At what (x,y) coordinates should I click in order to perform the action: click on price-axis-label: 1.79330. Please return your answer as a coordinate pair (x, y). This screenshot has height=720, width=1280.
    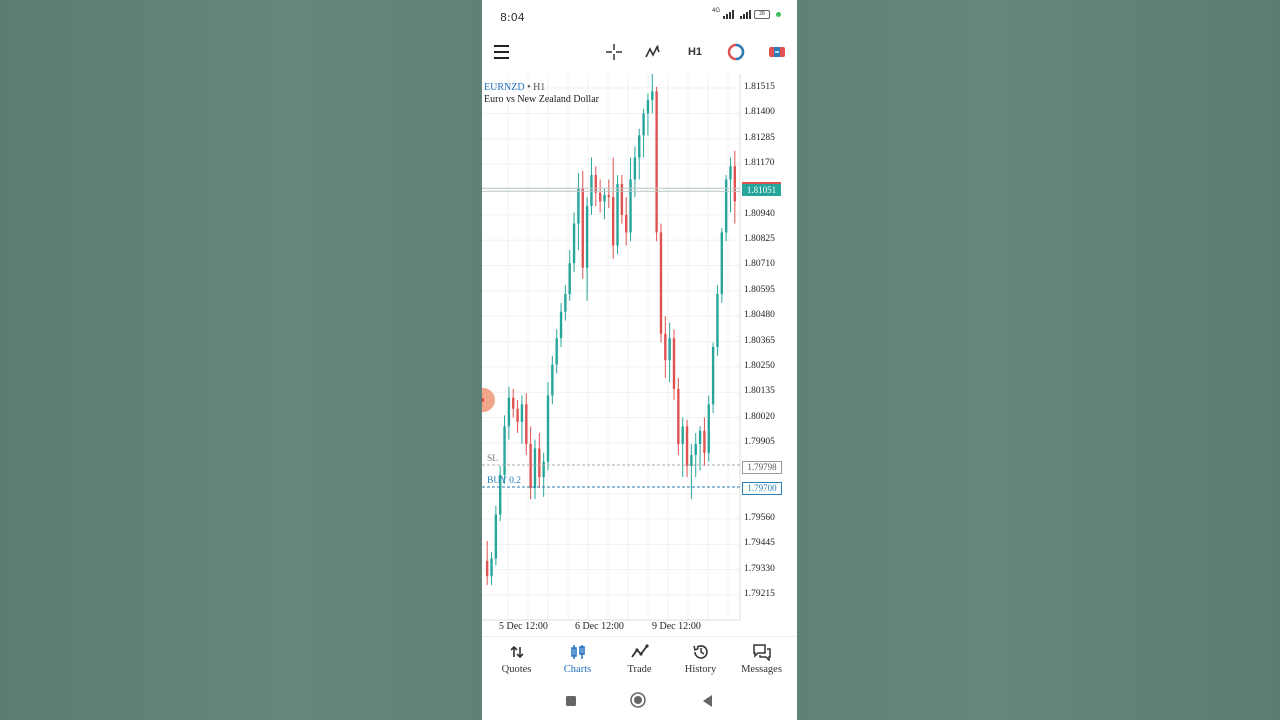
    Looking at the image, I should click on (759, 568).